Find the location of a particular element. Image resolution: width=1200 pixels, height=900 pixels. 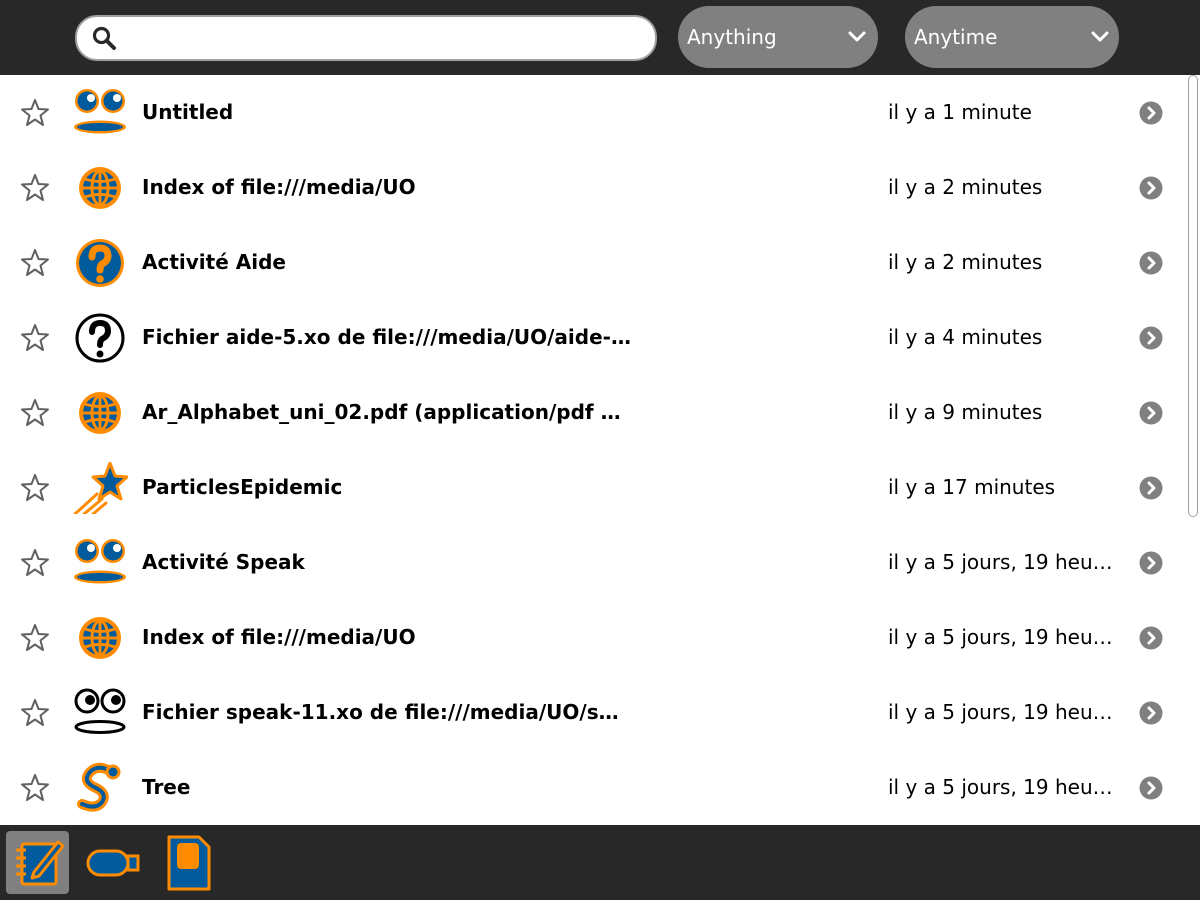

entry-date: il y a 4 minutes is located at coordinates (965, 337).